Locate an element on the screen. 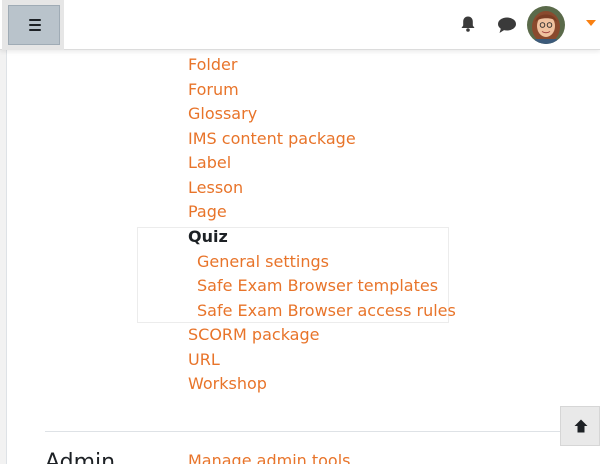  avatar-image is located at coordinates (546, 25).